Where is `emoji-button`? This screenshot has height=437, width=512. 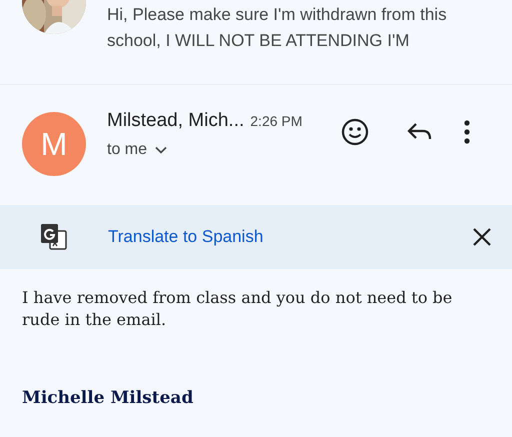 emoji-button is located at coordinates (355, 132).